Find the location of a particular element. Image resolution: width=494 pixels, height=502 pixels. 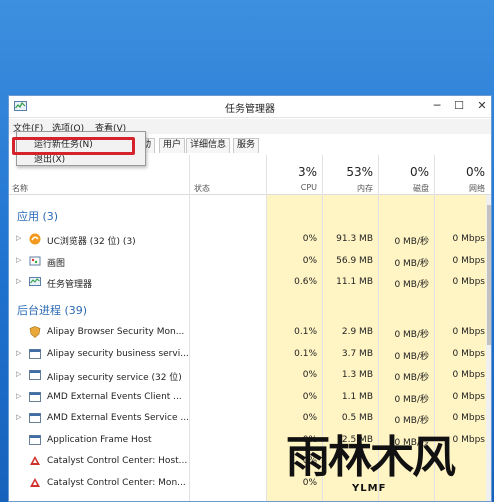

header-name: 名称 is located at coordinates (20, 188).